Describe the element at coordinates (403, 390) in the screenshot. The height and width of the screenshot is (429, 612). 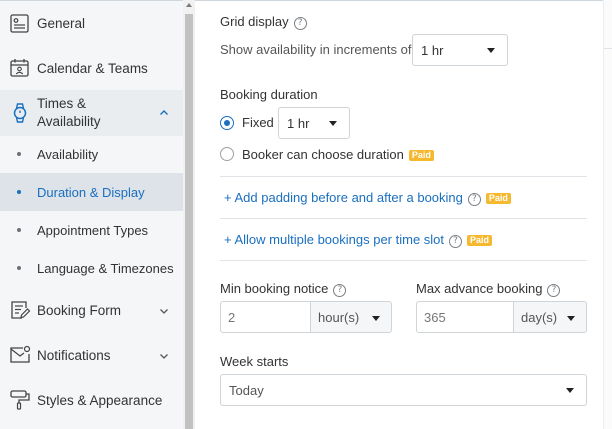
I see `week-starts-select: Today` at that location.